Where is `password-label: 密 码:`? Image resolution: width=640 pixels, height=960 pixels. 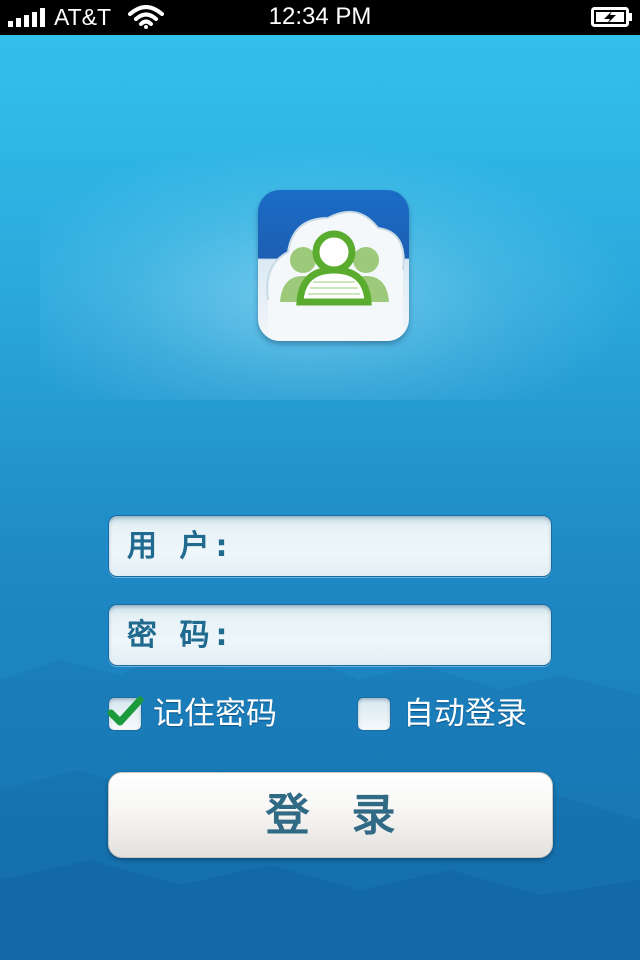 password-label: 密 码: is located at coordinates (177, 635).